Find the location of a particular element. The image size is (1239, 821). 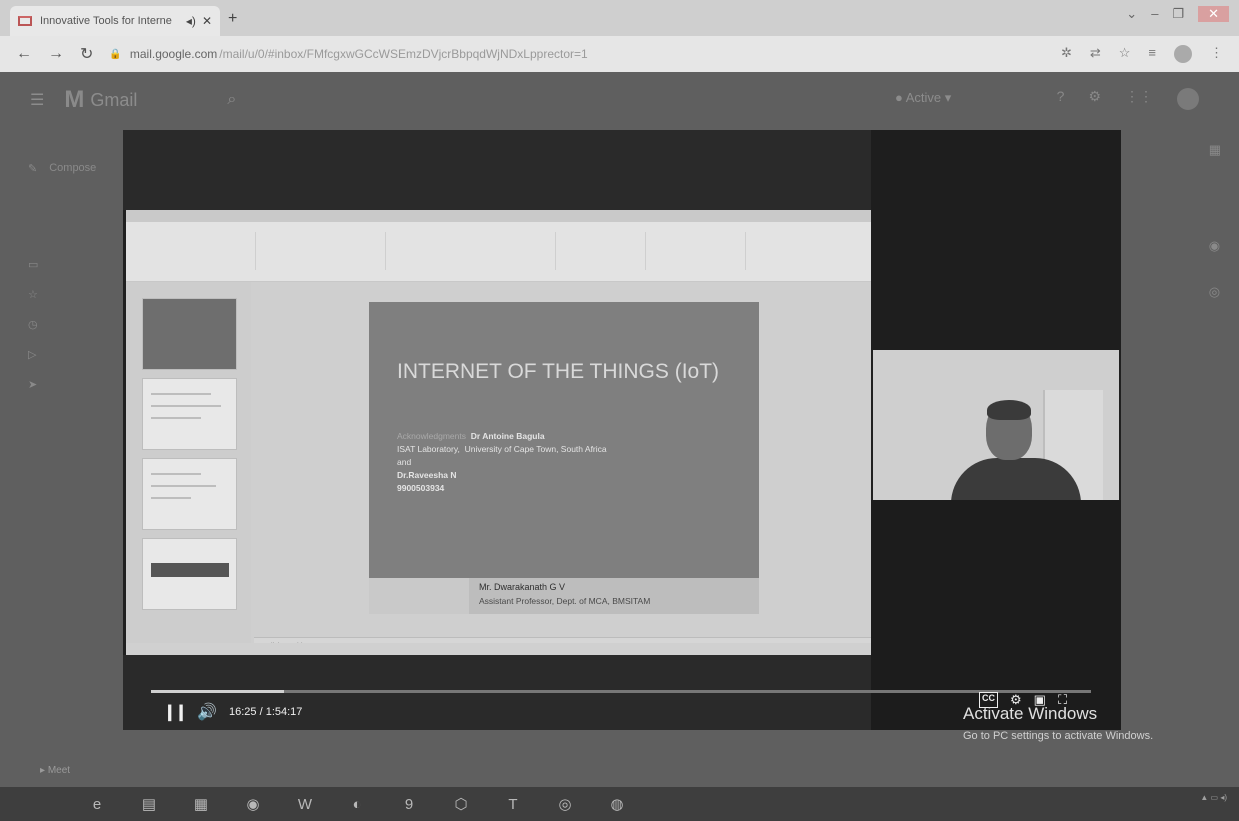

restore-icon: ❐ is located at coordinates (1178, 14).